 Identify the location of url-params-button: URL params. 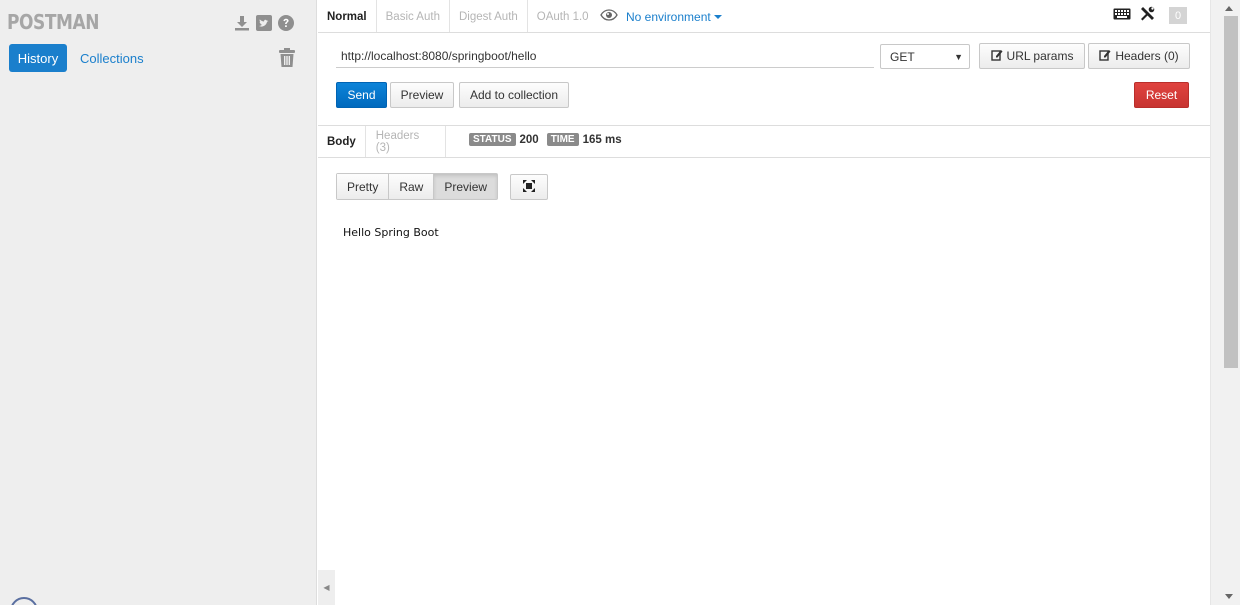
(1032, 56).